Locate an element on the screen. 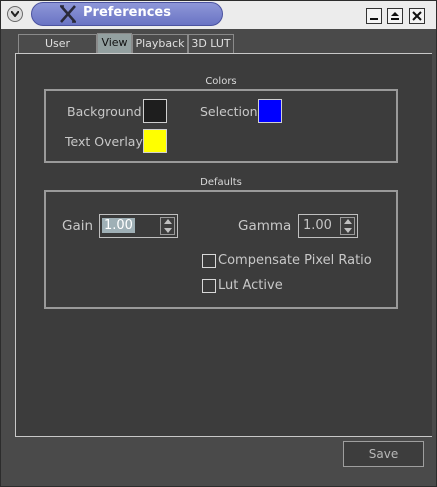 The width and height of the screenshot is (437, 487). text-overlay-label: Text Overlay is located at coordinates (104, 141).